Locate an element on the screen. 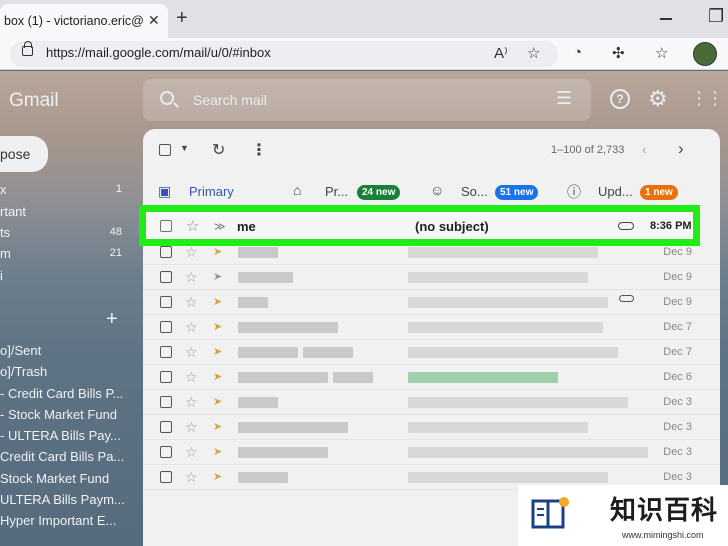 This screenshot has height=546, width=728. status-badge: 51 new is located at coordinates (517, 192).